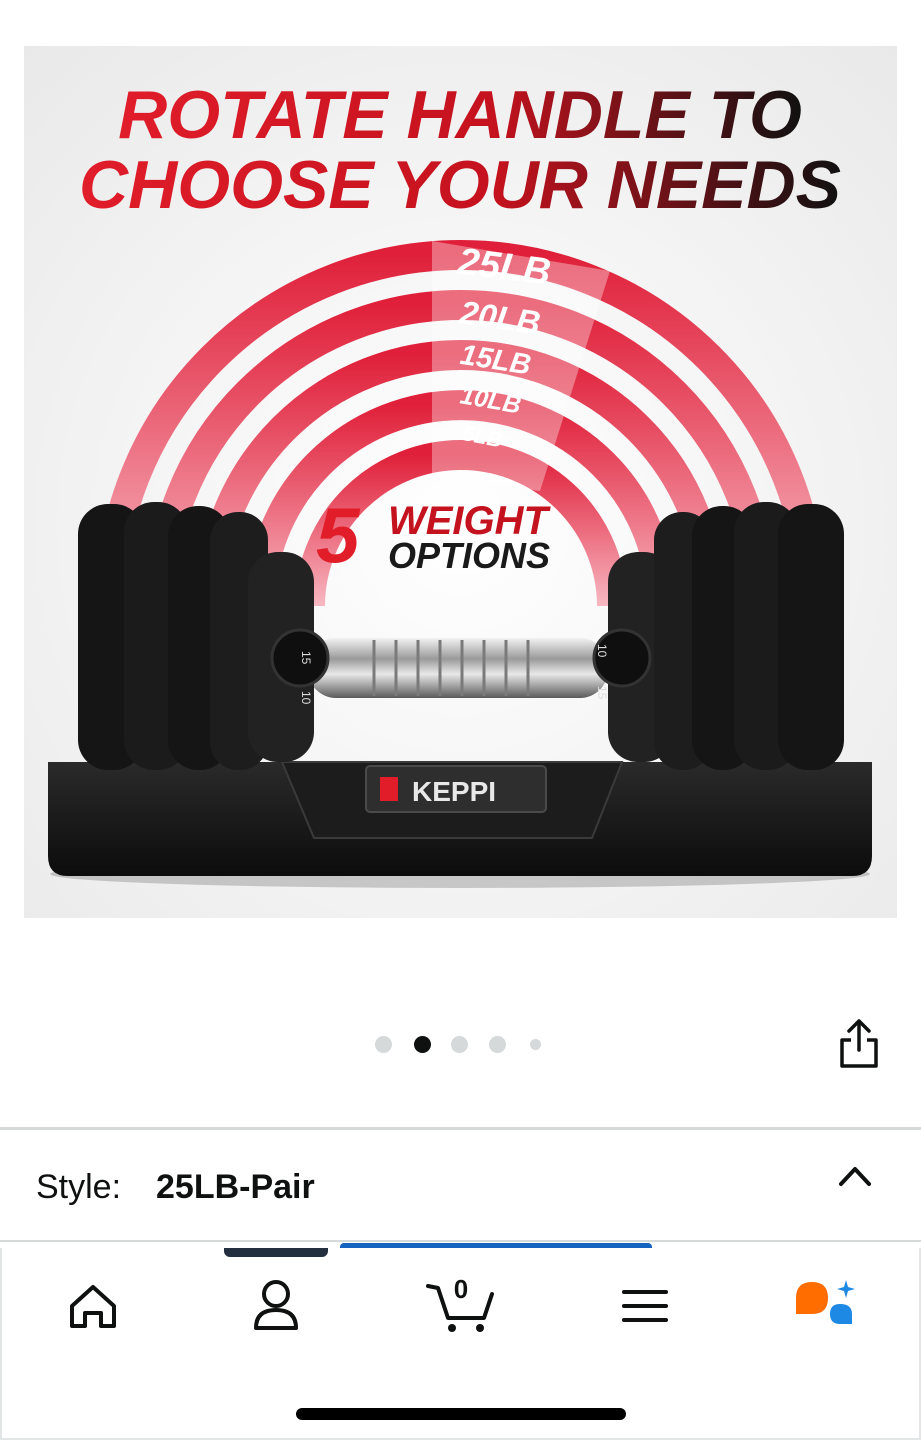 The height and width of the screenshot is (1440, 921). I want to click on nav-home, so click(93, 1305).